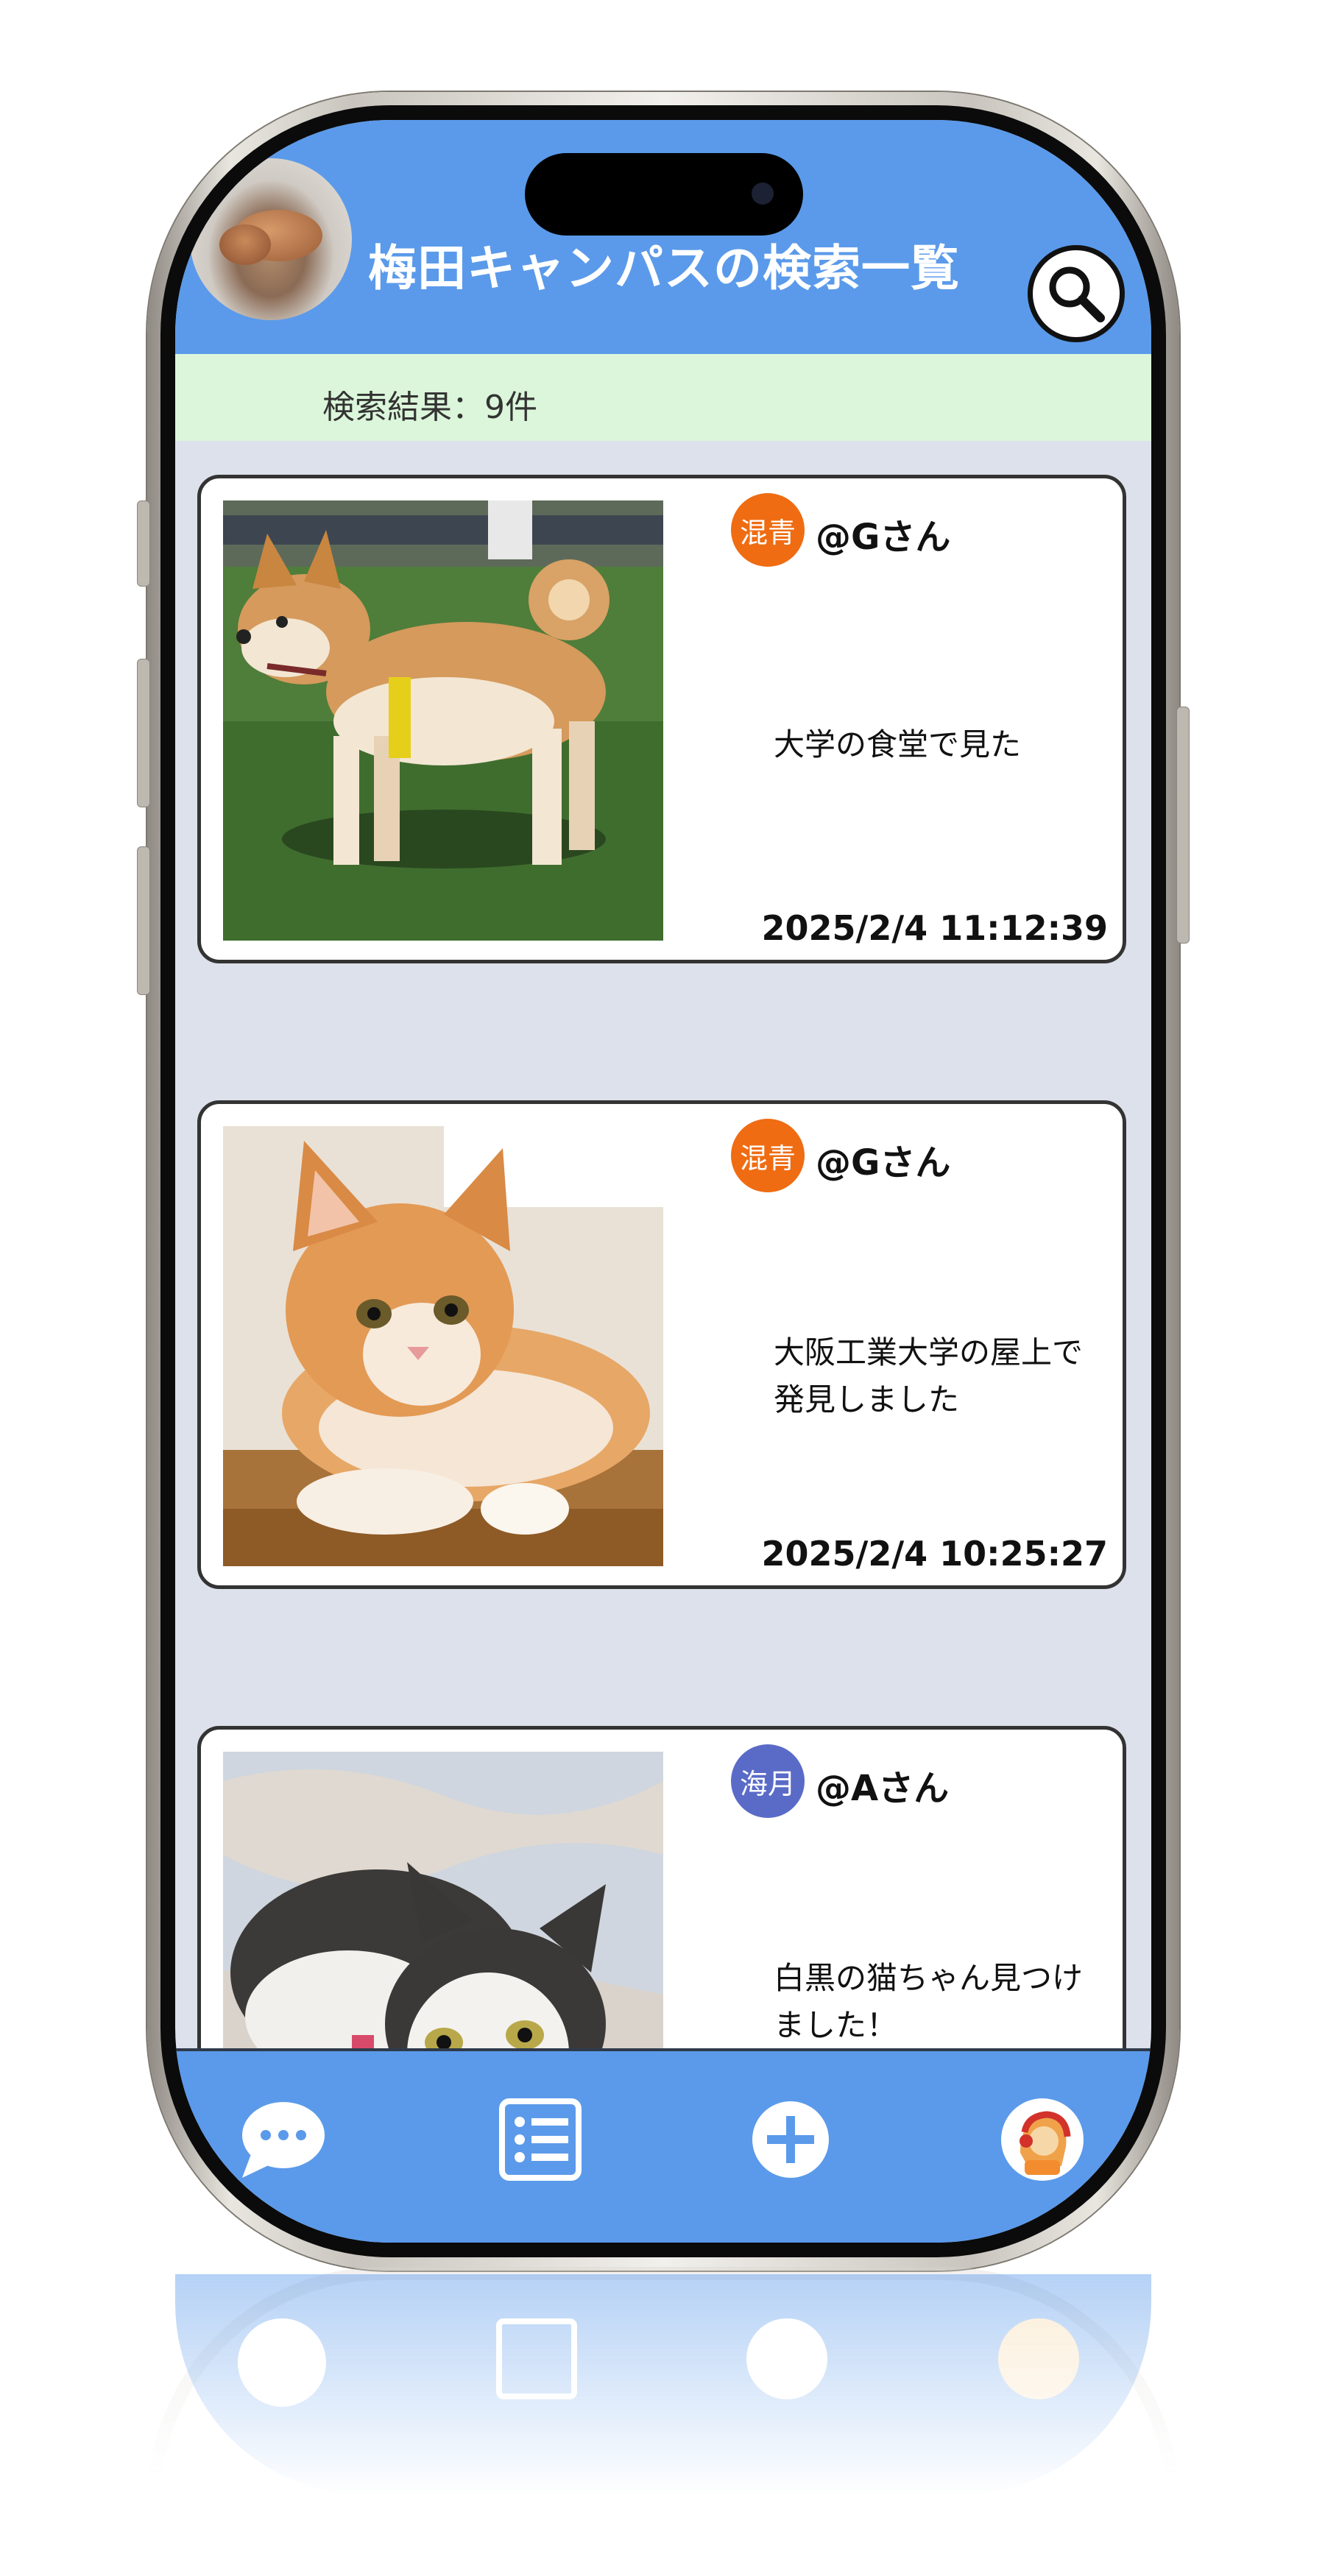  I want to click on shiba-dog-image, so click(443, 720).